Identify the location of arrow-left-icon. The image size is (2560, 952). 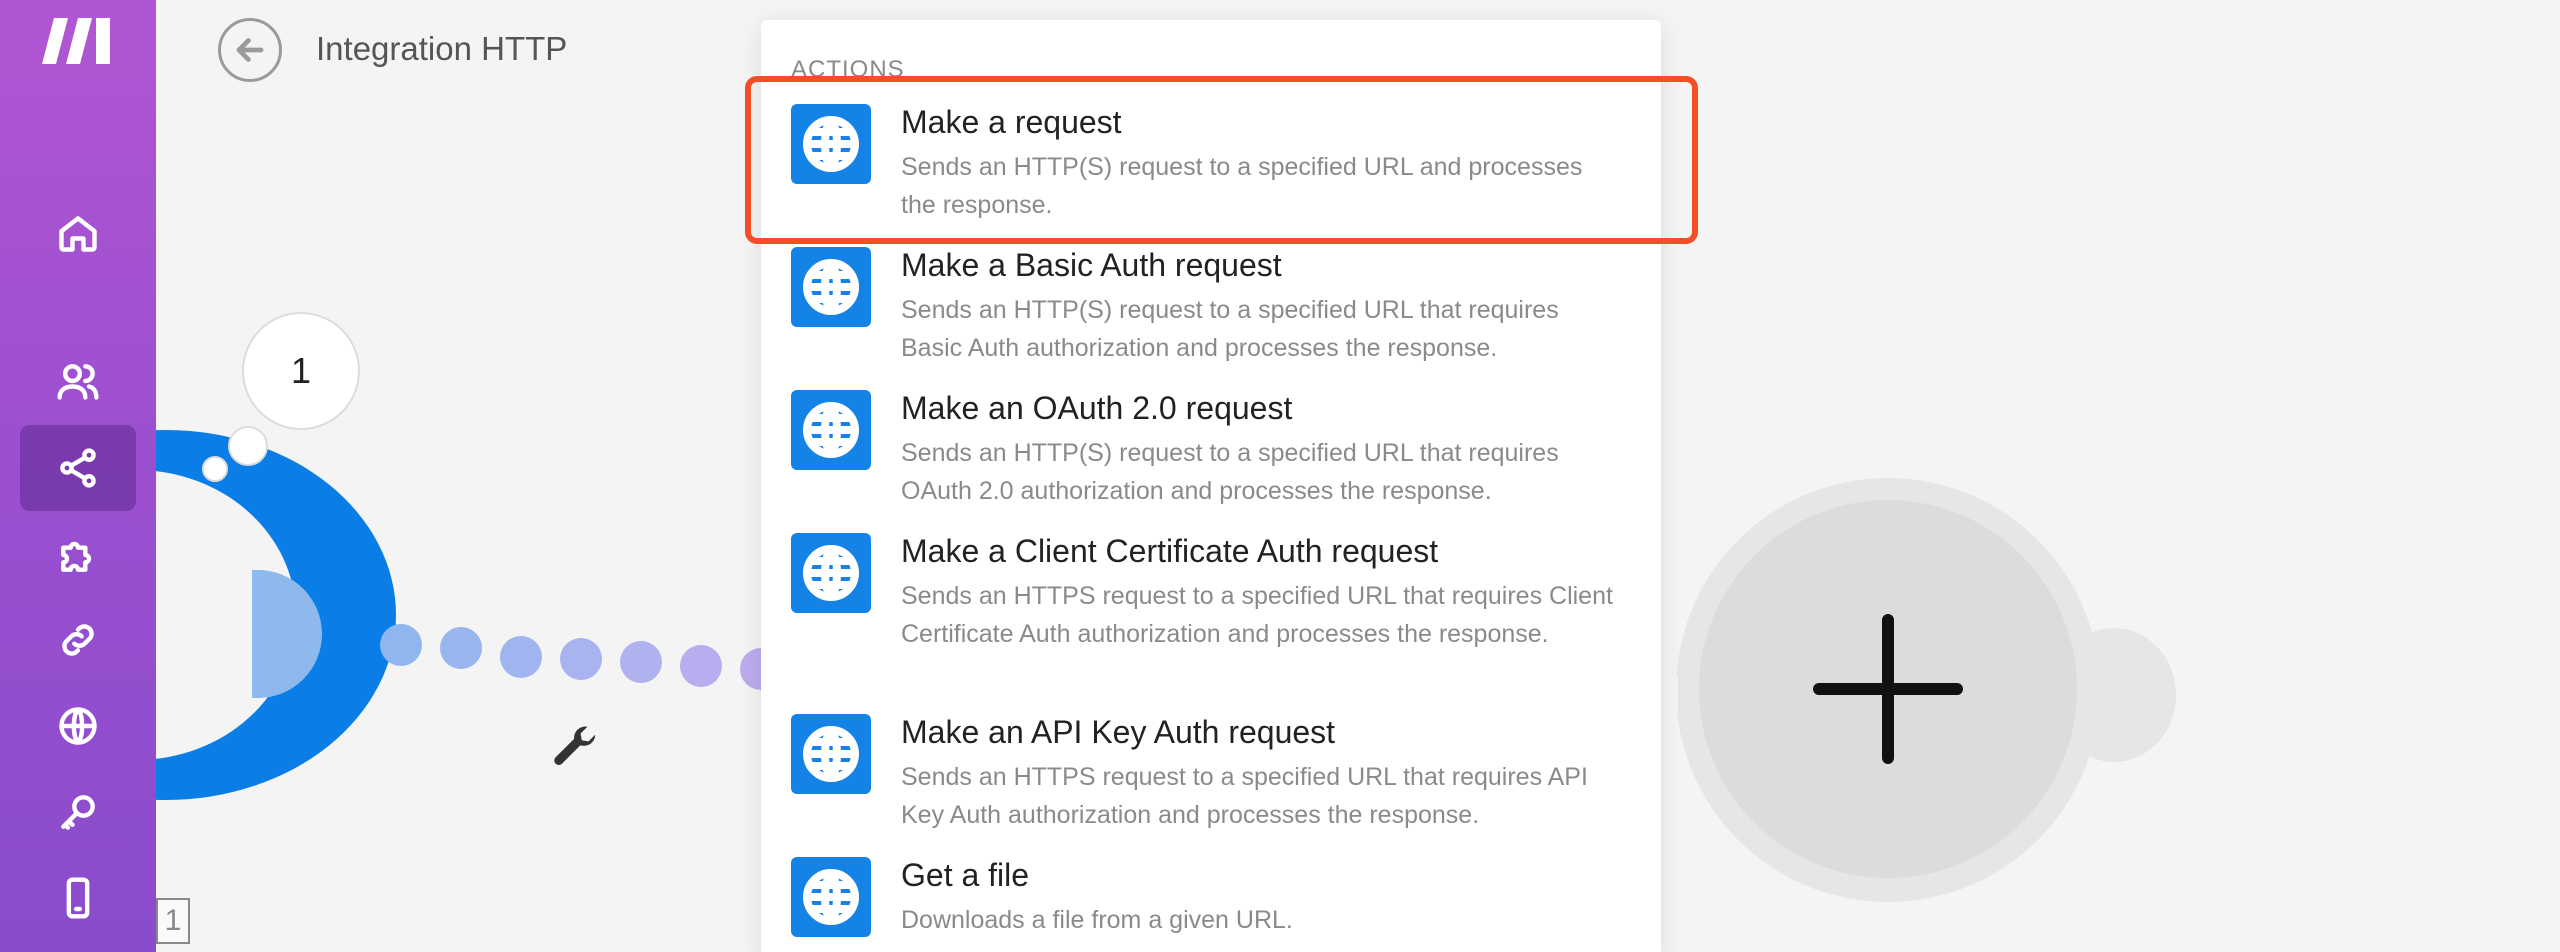
(250, 50).